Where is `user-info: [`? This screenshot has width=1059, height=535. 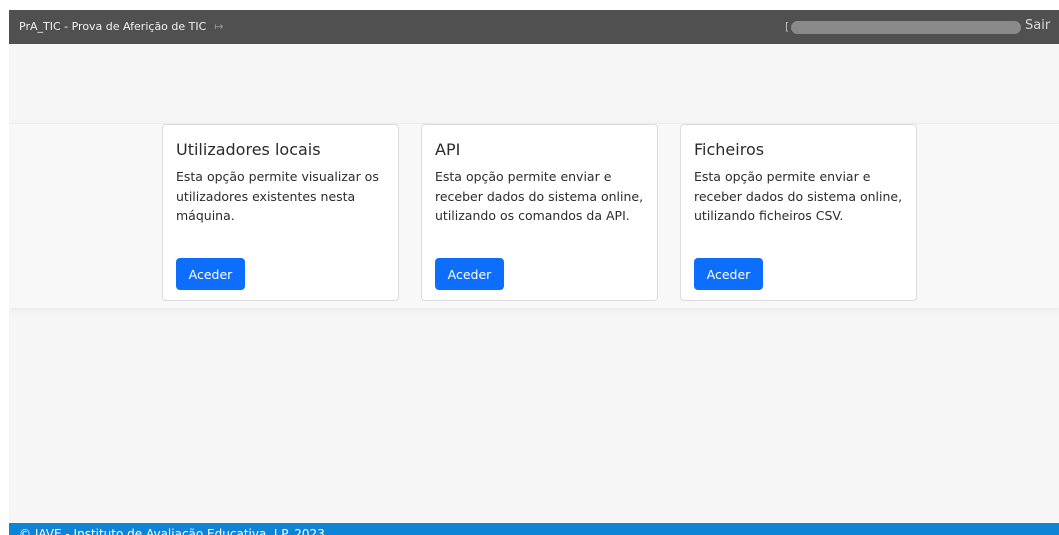
user-info: [ is located at coordinates (903, 27).